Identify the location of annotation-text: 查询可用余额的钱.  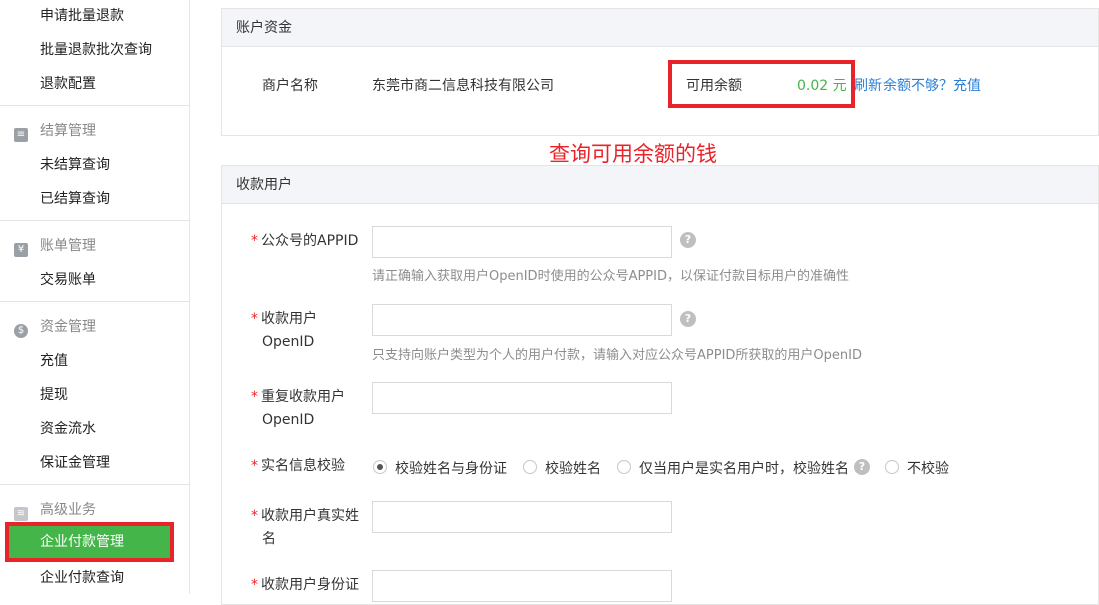
(633, 154).